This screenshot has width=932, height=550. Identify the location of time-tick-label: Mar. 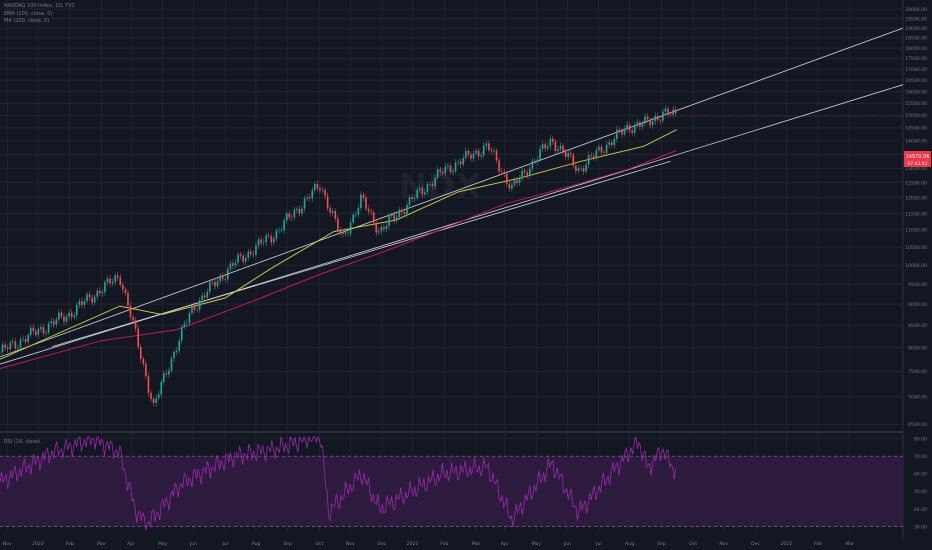
(101, 544).